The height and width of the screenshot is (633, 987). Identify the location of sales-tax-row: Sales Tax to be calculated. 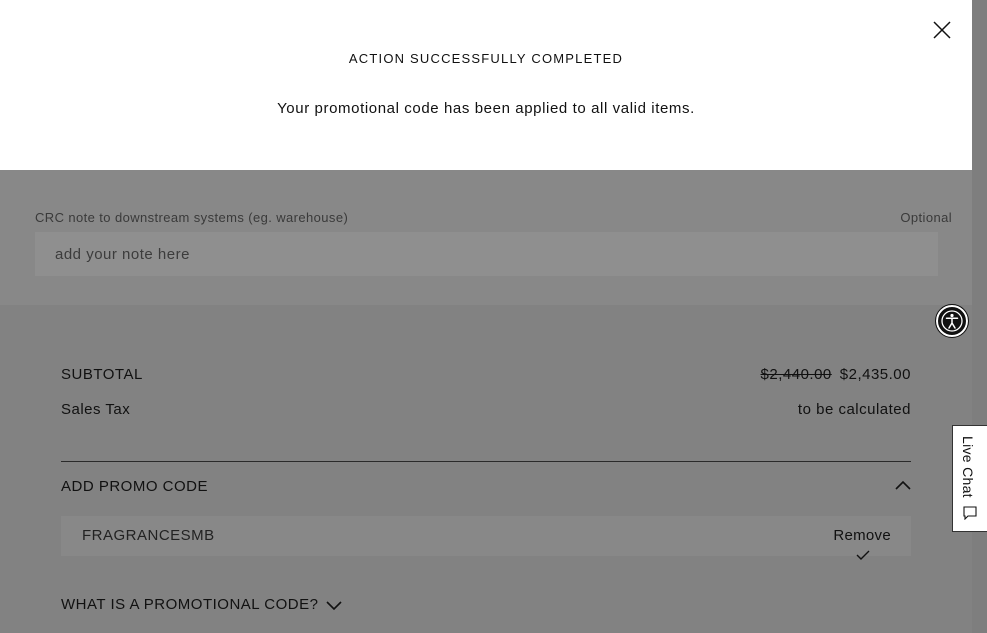
(486, 409).